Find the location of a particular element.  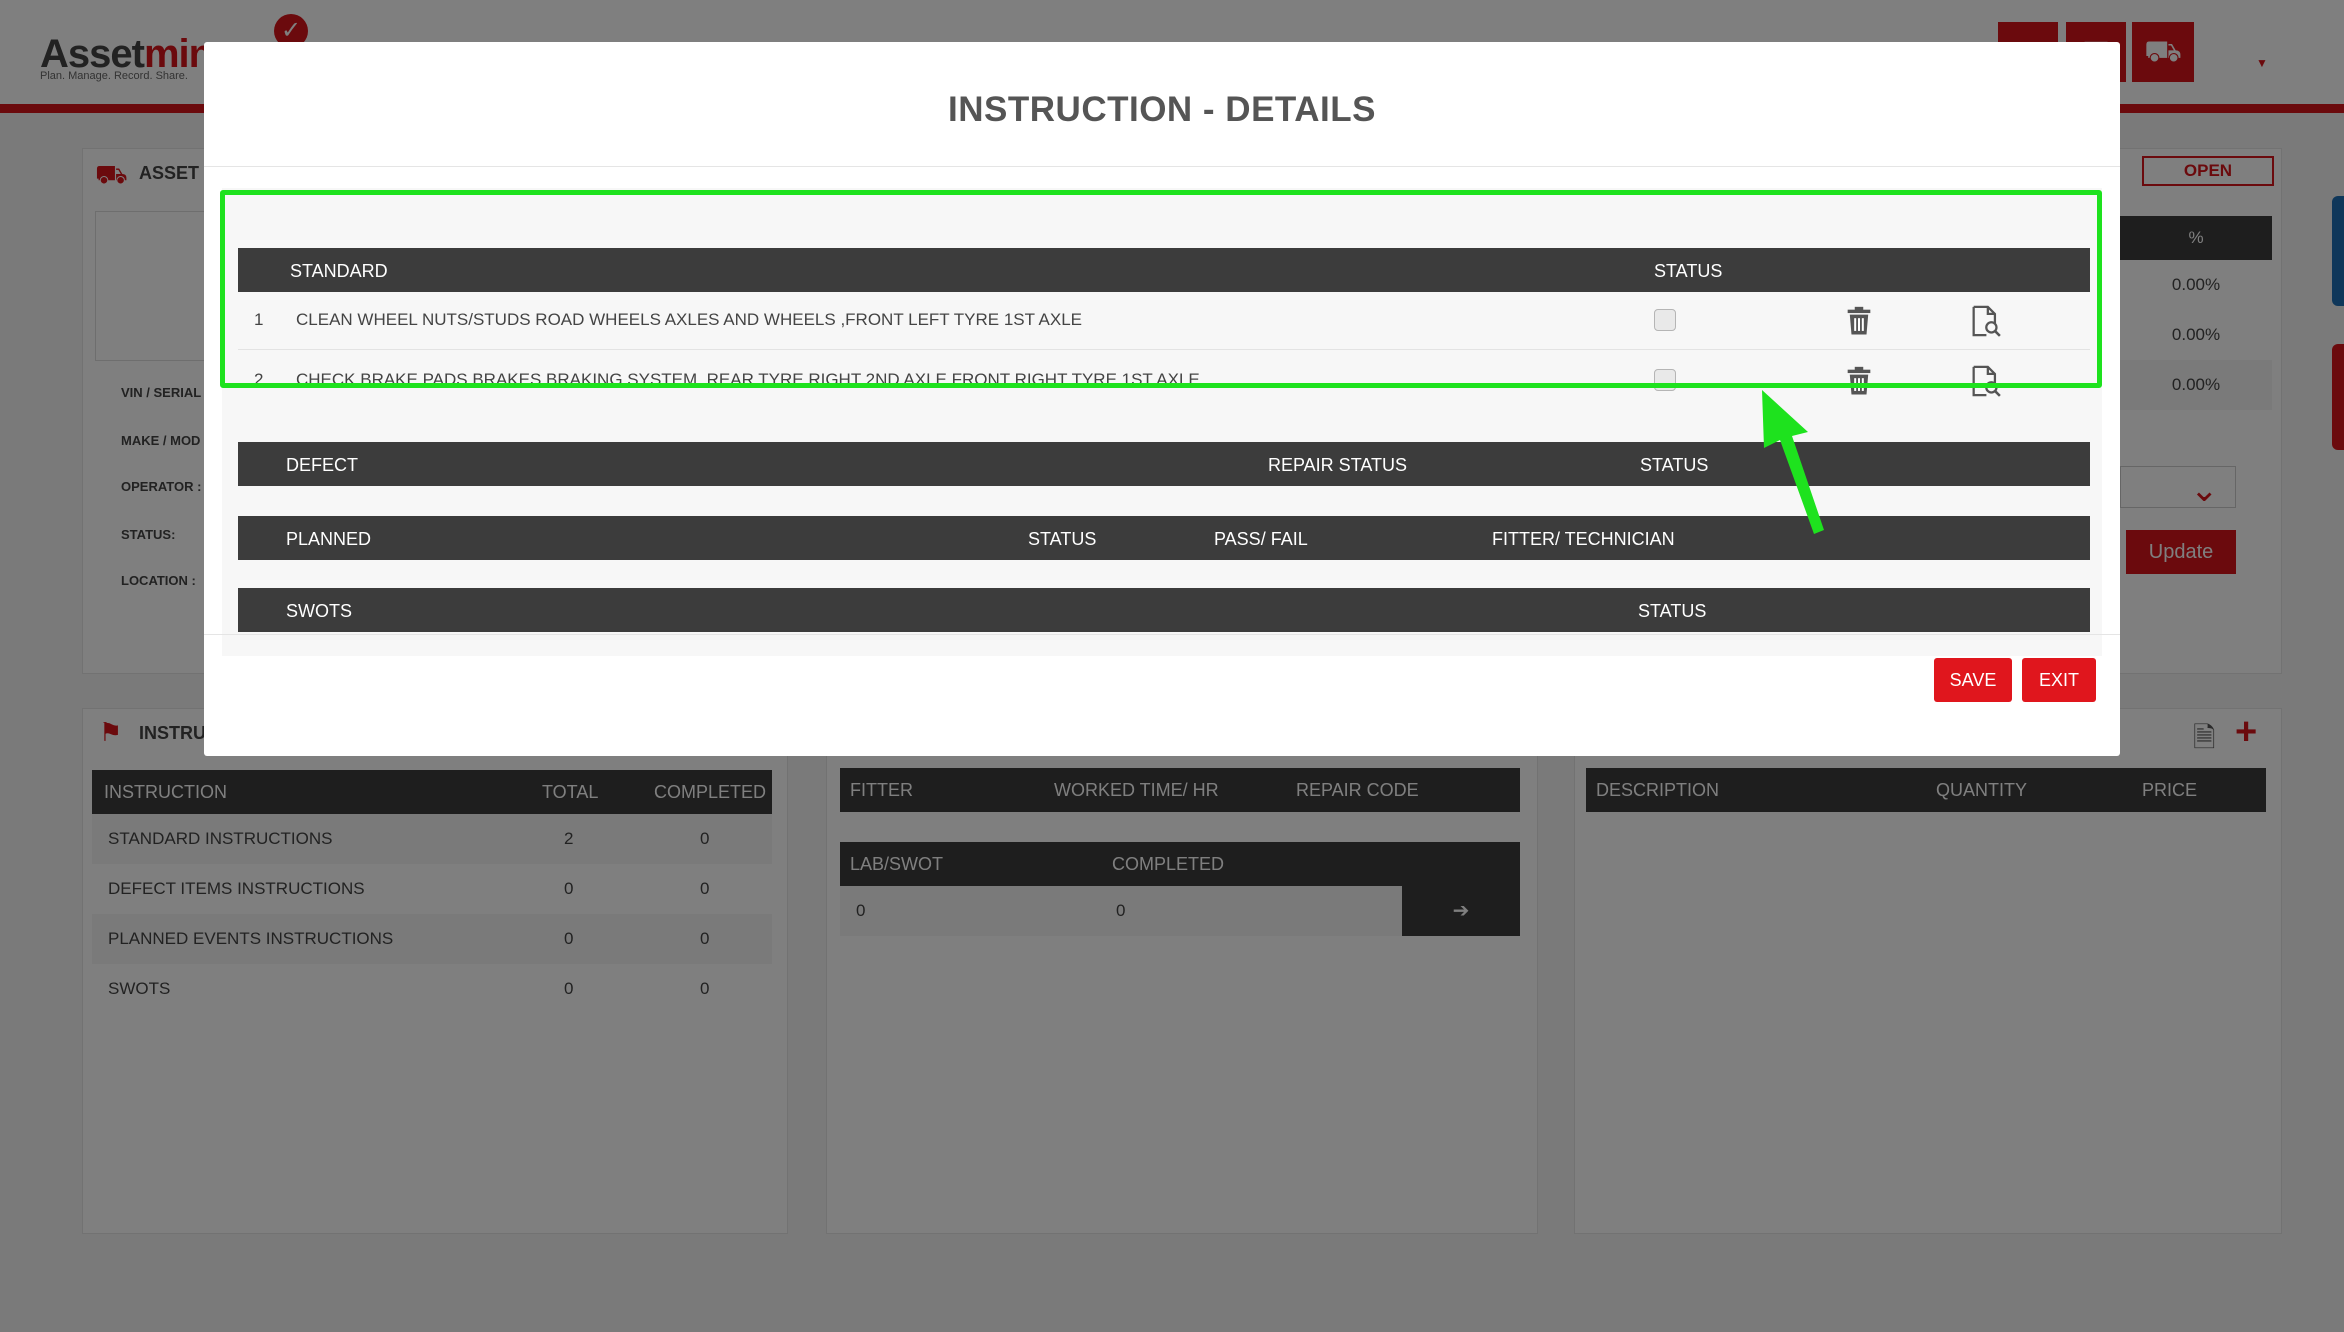

modal-title: INSTRUCTION - DETAILS is located at coordinates (1162, 109).